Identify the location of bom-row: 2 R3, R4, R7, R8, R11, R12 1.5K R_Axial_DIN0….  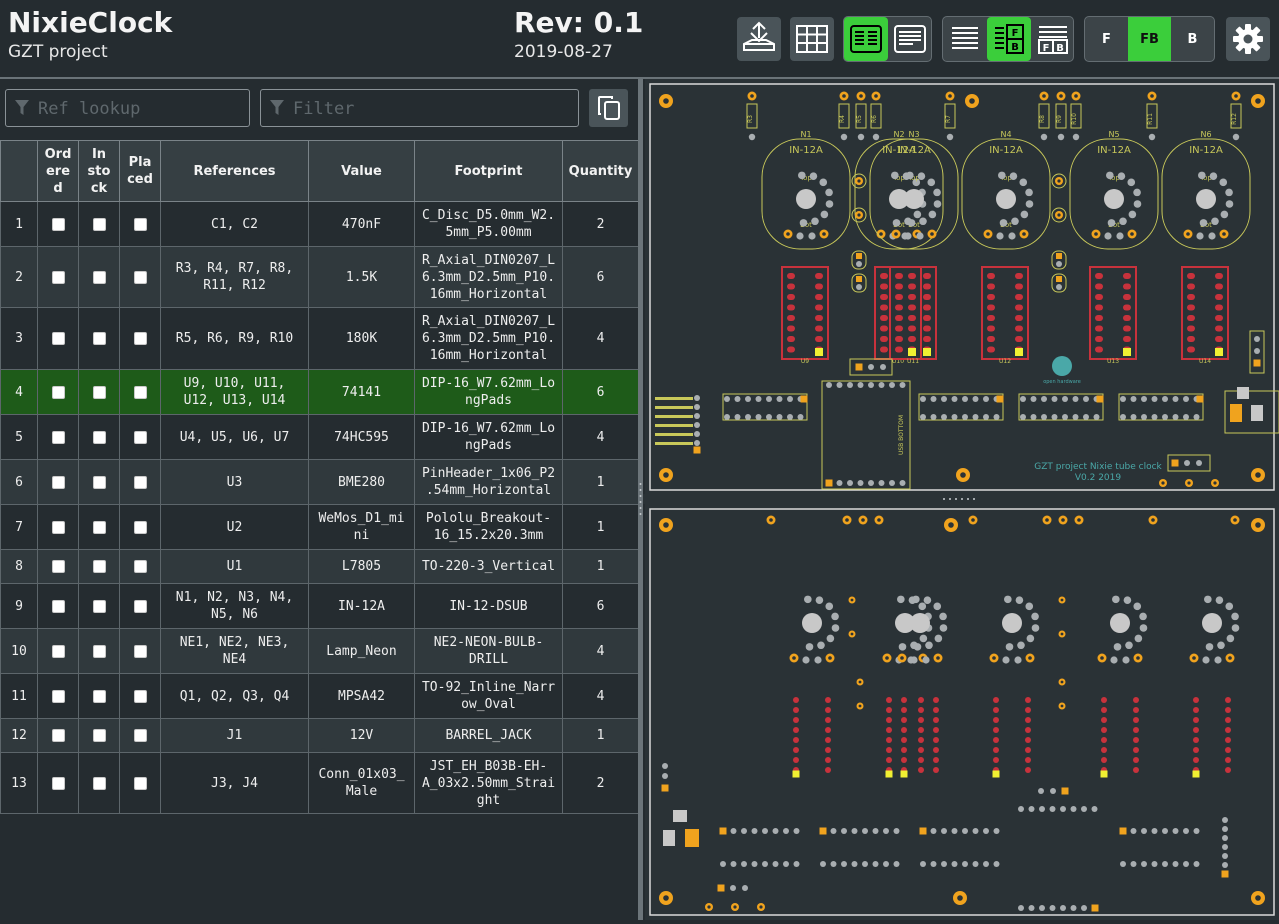
(319, 277).